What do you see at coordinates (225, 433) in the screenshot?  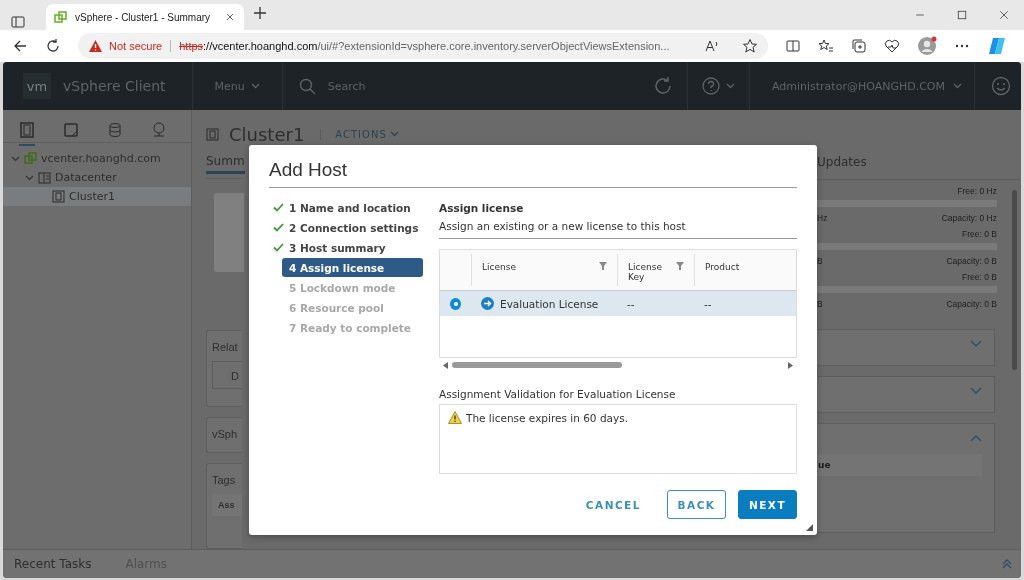 I see `panel-title: vSph` at bounding box center [225, 433].